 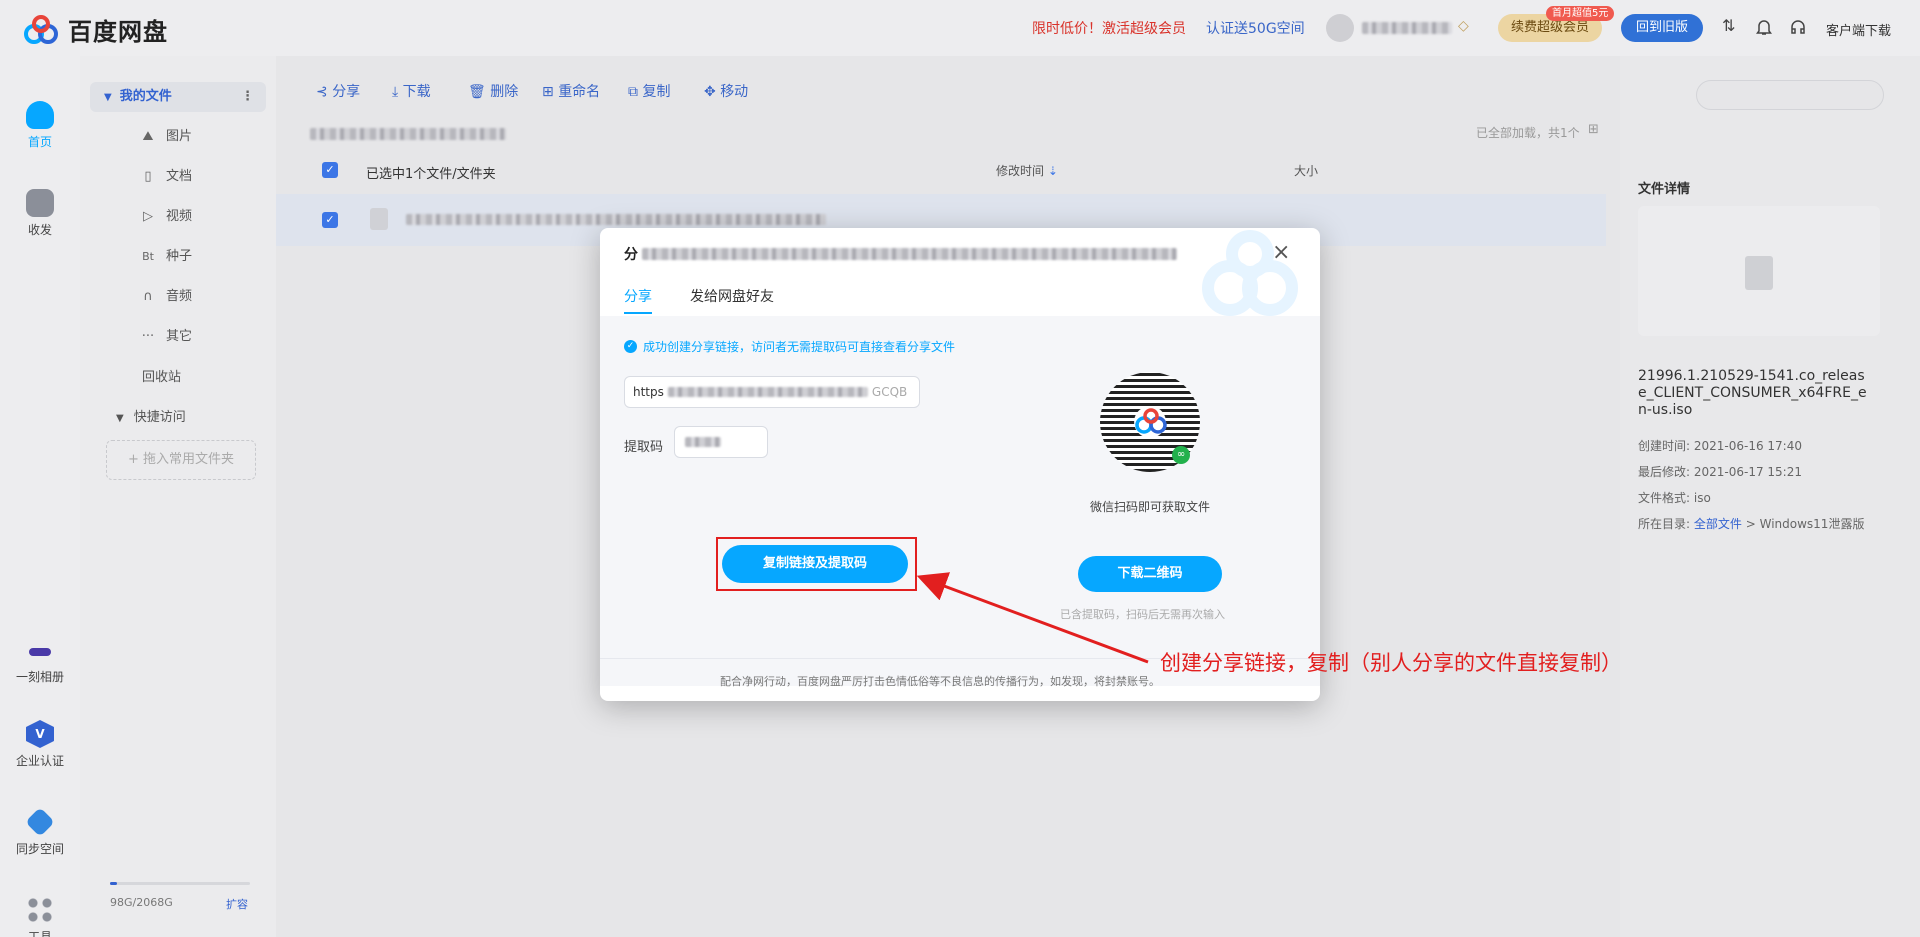 What do you see at coordinates (148, 216) in the screenshot?
I see `video-icon: ▷` at bounding box center [148, 216].